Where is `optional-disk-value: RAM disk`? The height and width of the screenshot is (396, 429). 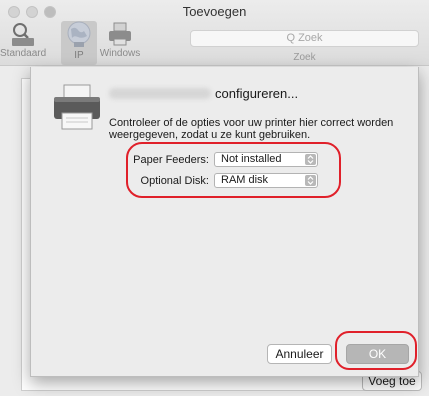
optional-disk-value: RAM disk is located at coordinates (245, 180).